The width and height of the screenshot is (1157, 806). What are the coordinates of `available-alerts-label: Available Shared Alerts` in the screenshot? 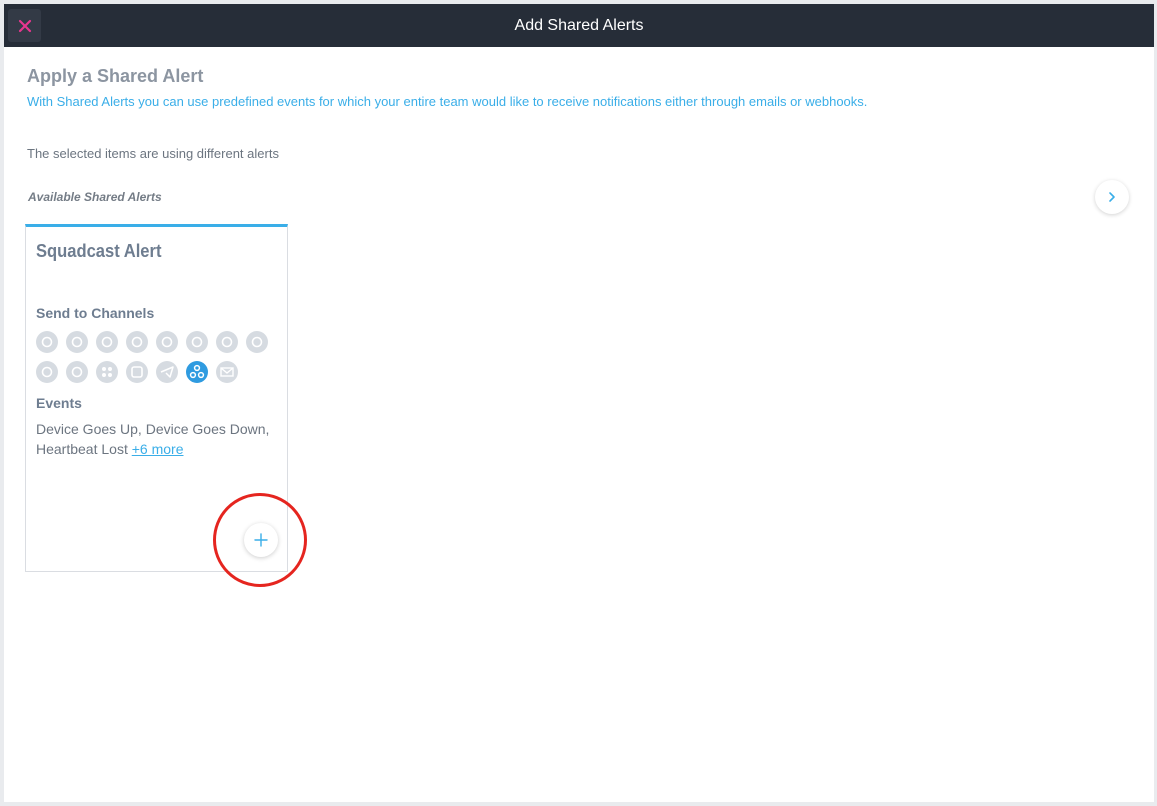 It's located at (95, 197).